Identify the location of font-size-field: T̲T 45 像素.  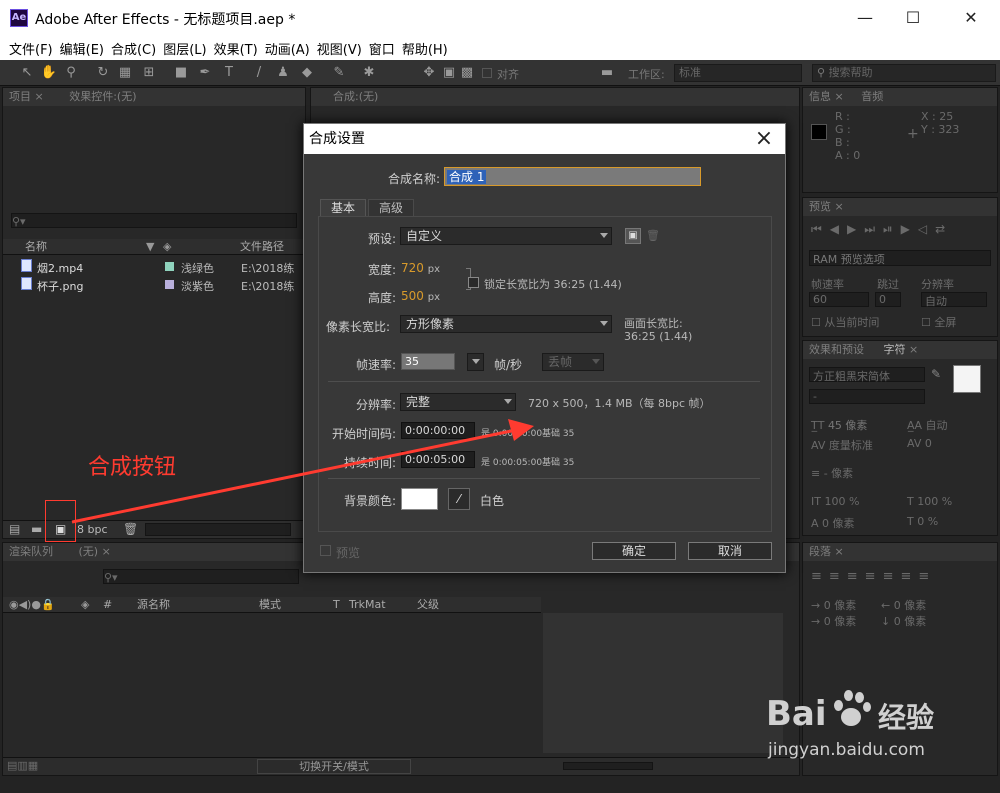
(839, 425).